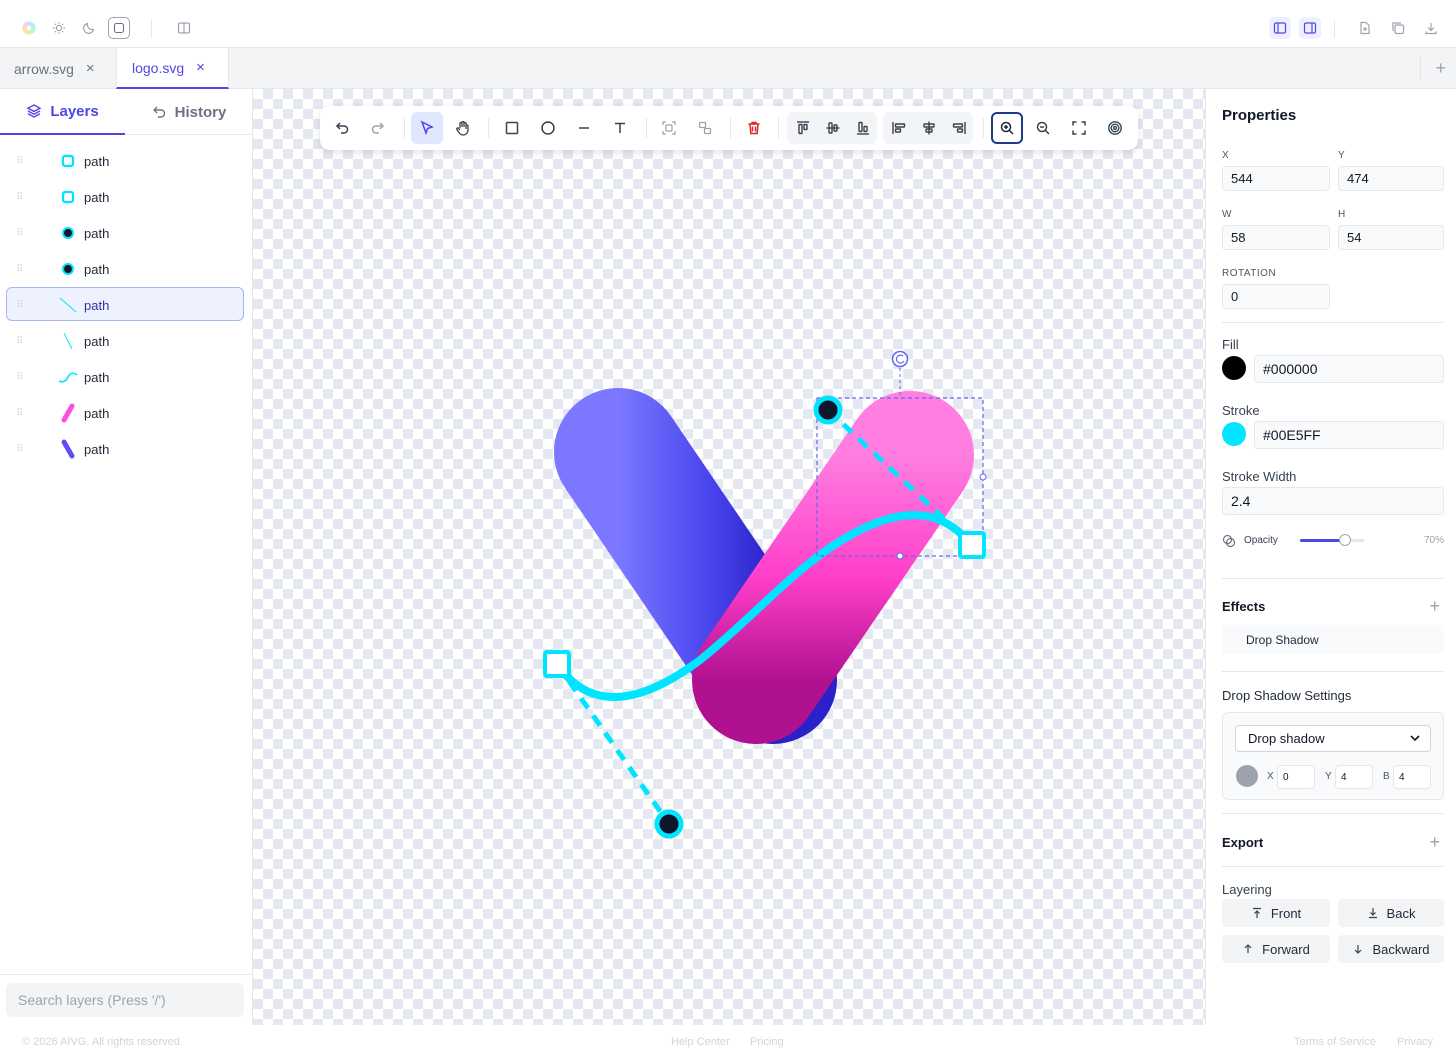 The image size is (1456, 1054). Describe the element at coordinates (1276, 296) in the screenshot. I see `rotation-field: 0` at that location.